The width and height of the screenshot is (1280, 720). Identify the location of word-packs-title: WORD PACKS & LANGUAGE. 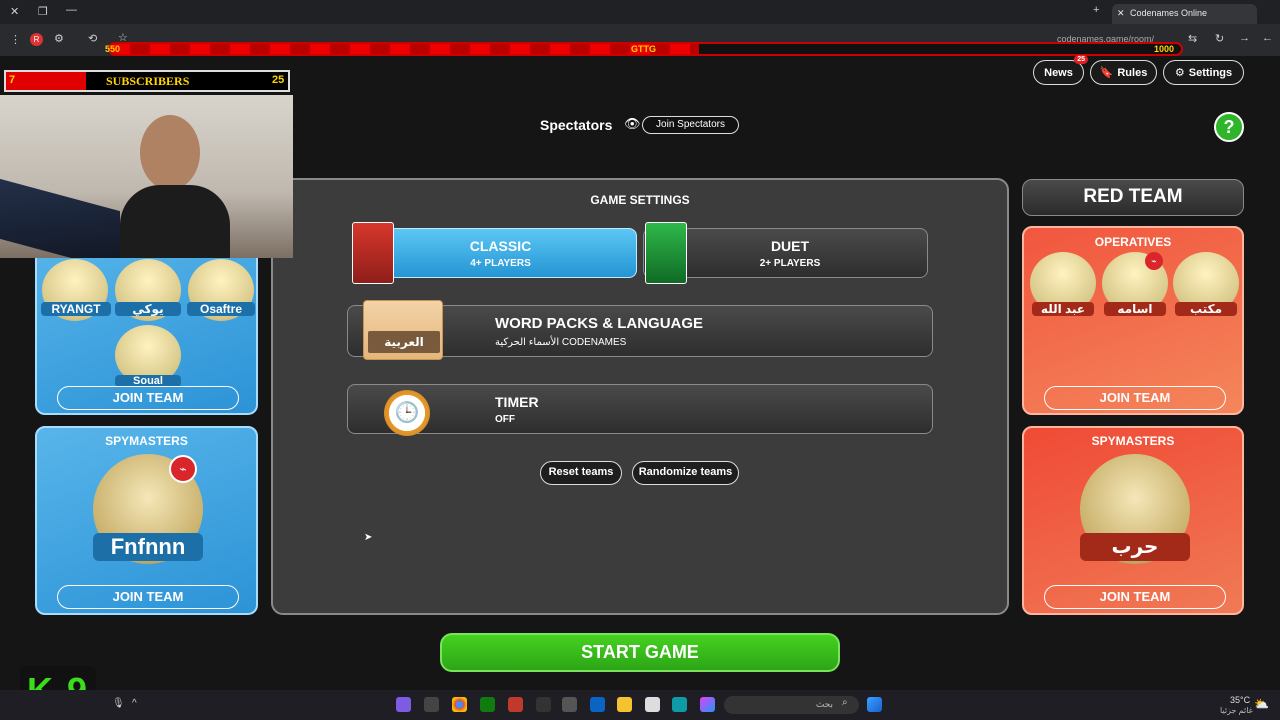
(599, 323).